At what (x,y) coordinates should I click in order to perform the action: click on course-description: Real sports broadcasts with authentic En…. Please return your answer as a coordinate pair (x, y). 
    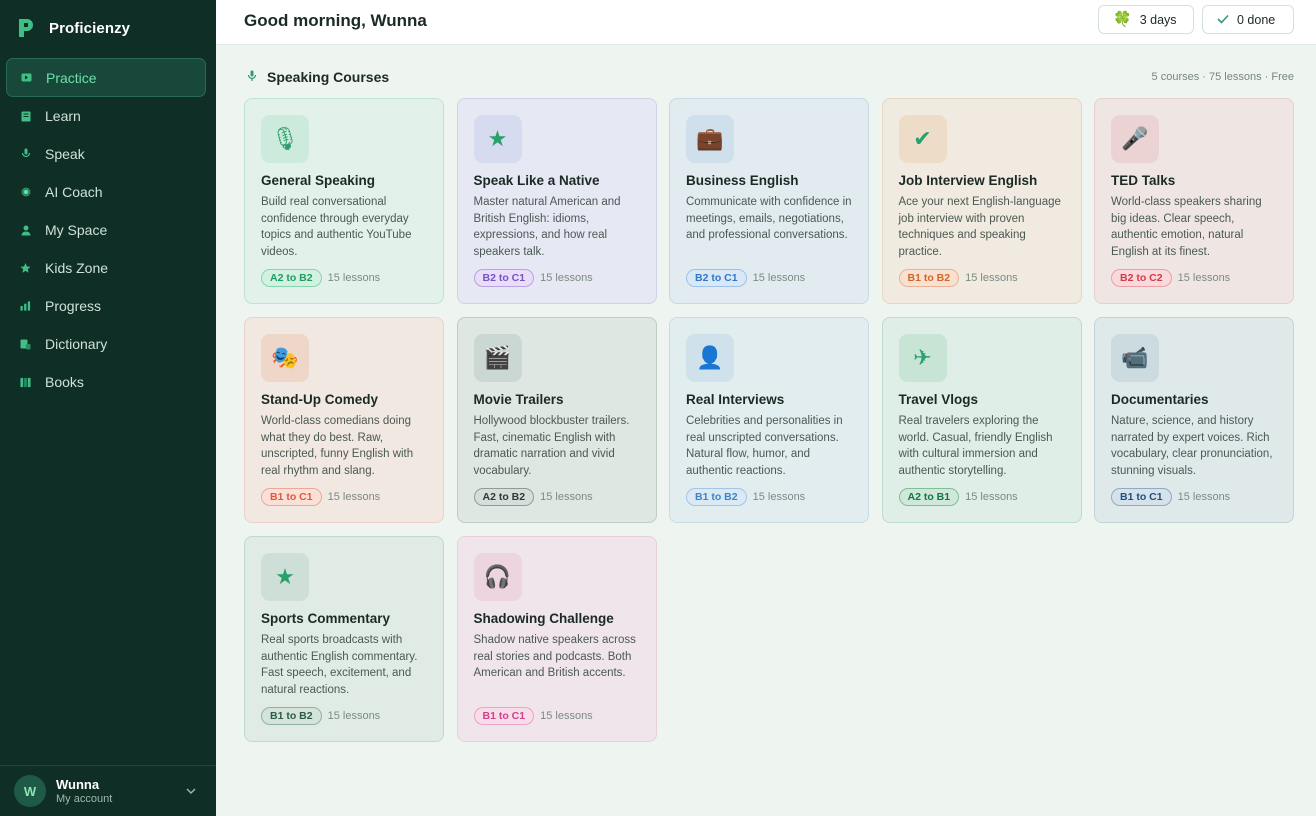
    Looking at the image, I should click on (339, 665).